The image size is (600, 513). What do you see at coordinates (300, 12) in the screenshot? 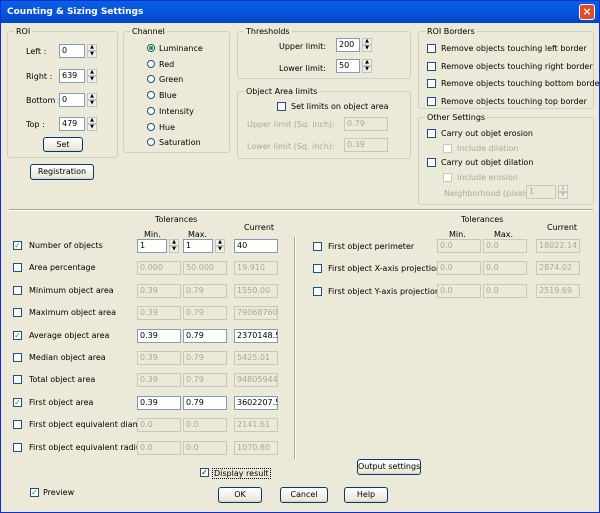
I see `title-bar: Counting & Sizing Settings ×` at bounding box center [300, 12].